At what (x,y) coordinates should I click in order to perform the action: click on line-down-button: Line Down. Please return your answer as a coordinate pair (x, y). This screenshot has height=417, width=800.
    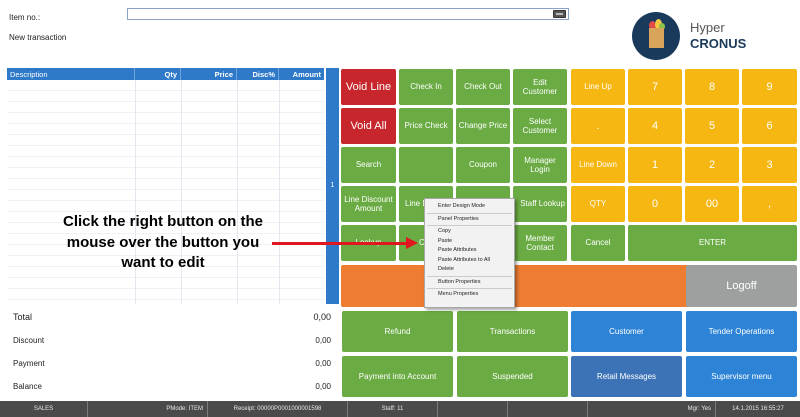
    Looking at the image, I should click on (598, 165).